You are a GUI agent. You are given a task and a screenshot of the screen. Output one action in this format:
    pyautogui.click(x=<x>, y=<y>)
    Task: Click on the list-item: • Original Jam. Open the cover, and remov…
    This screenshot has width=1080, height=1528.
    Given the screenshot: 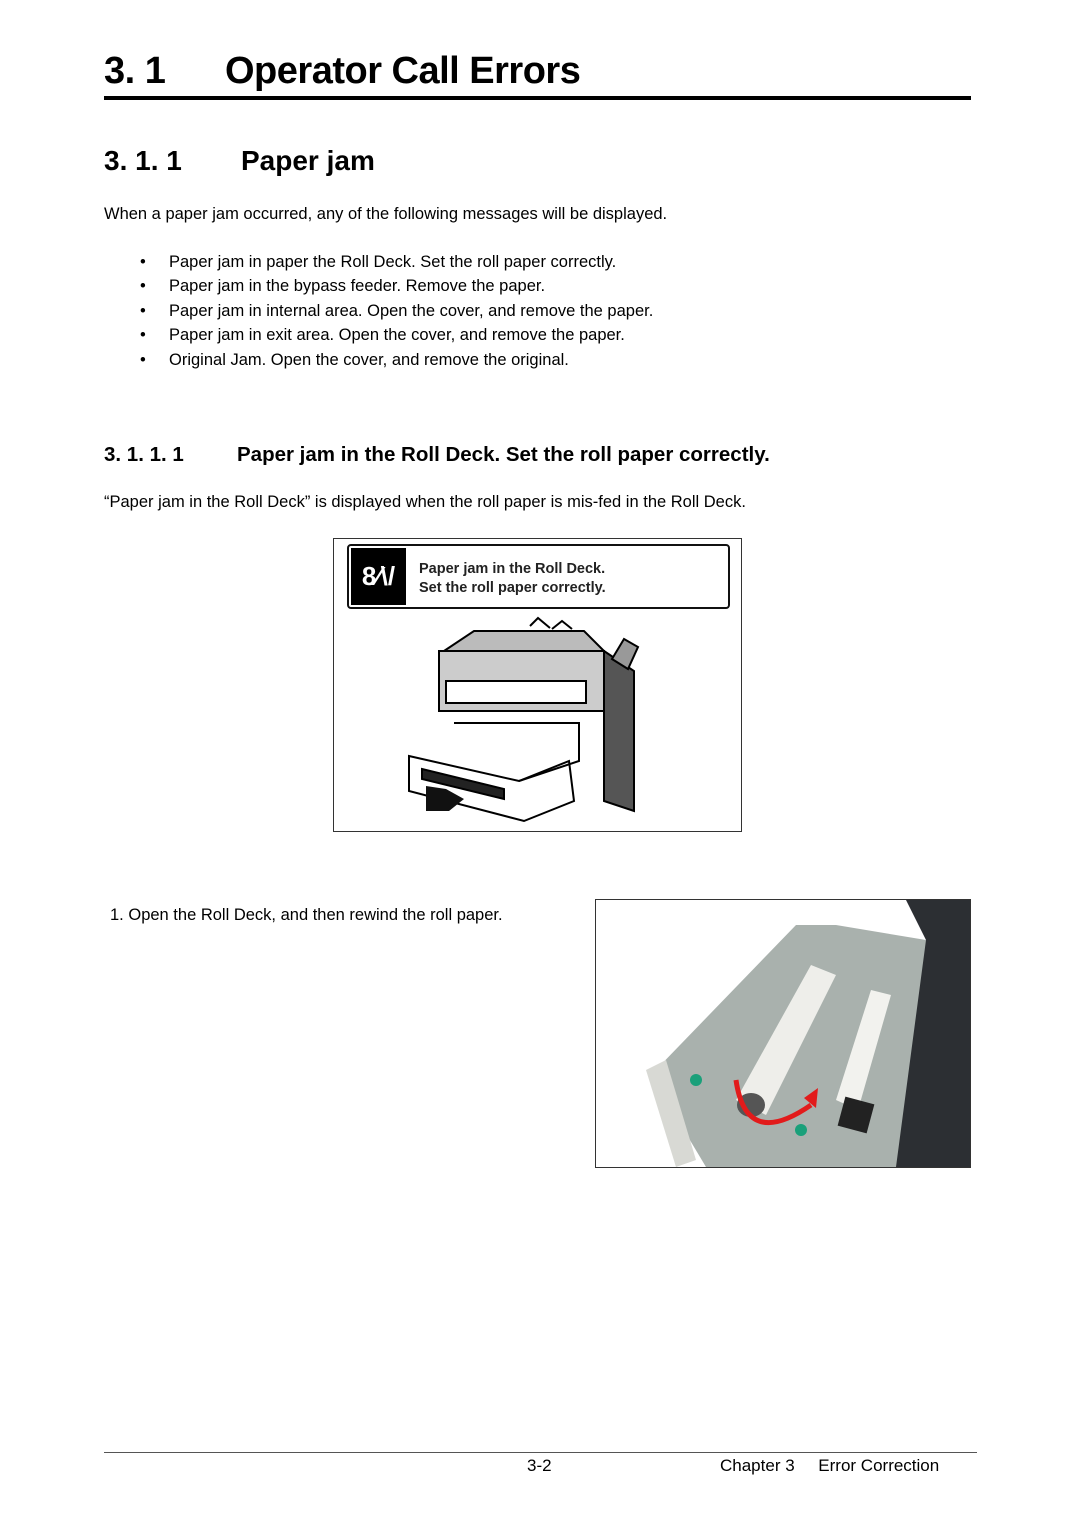 What is the action you would take?
    pyautogui.click(x=354, y=359)
    